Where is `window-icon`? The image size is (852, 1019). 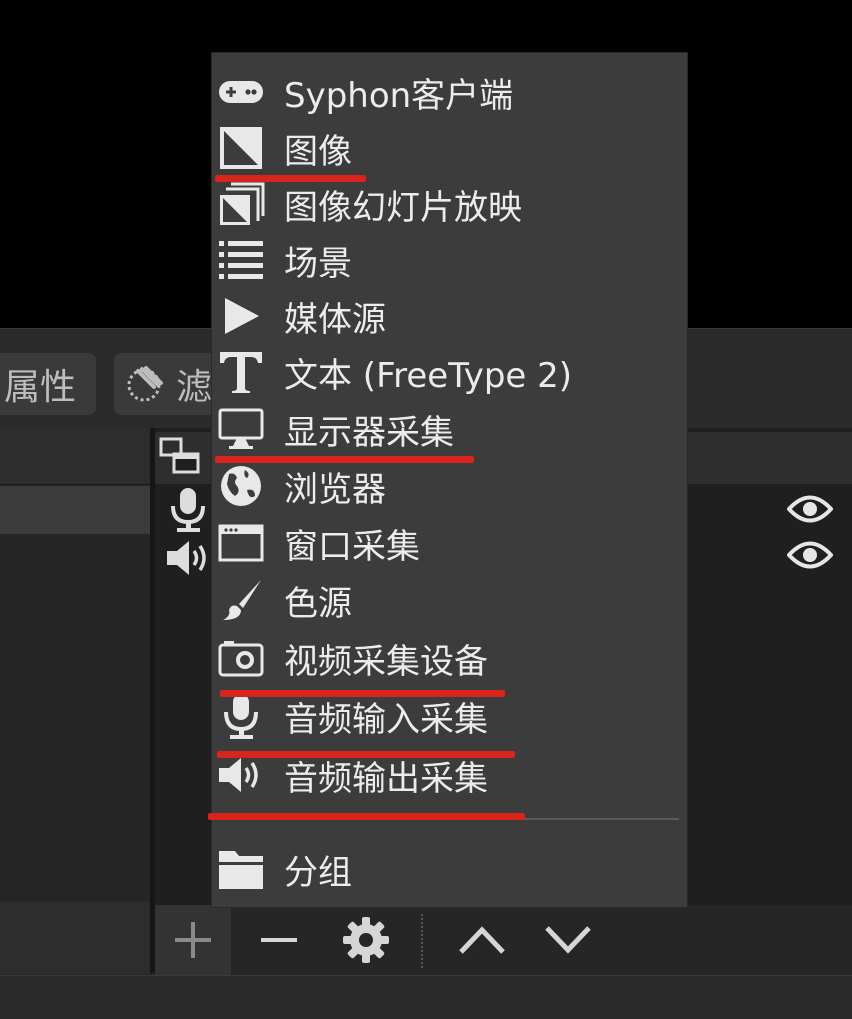 window-icon is located at coordinates (241, 543).